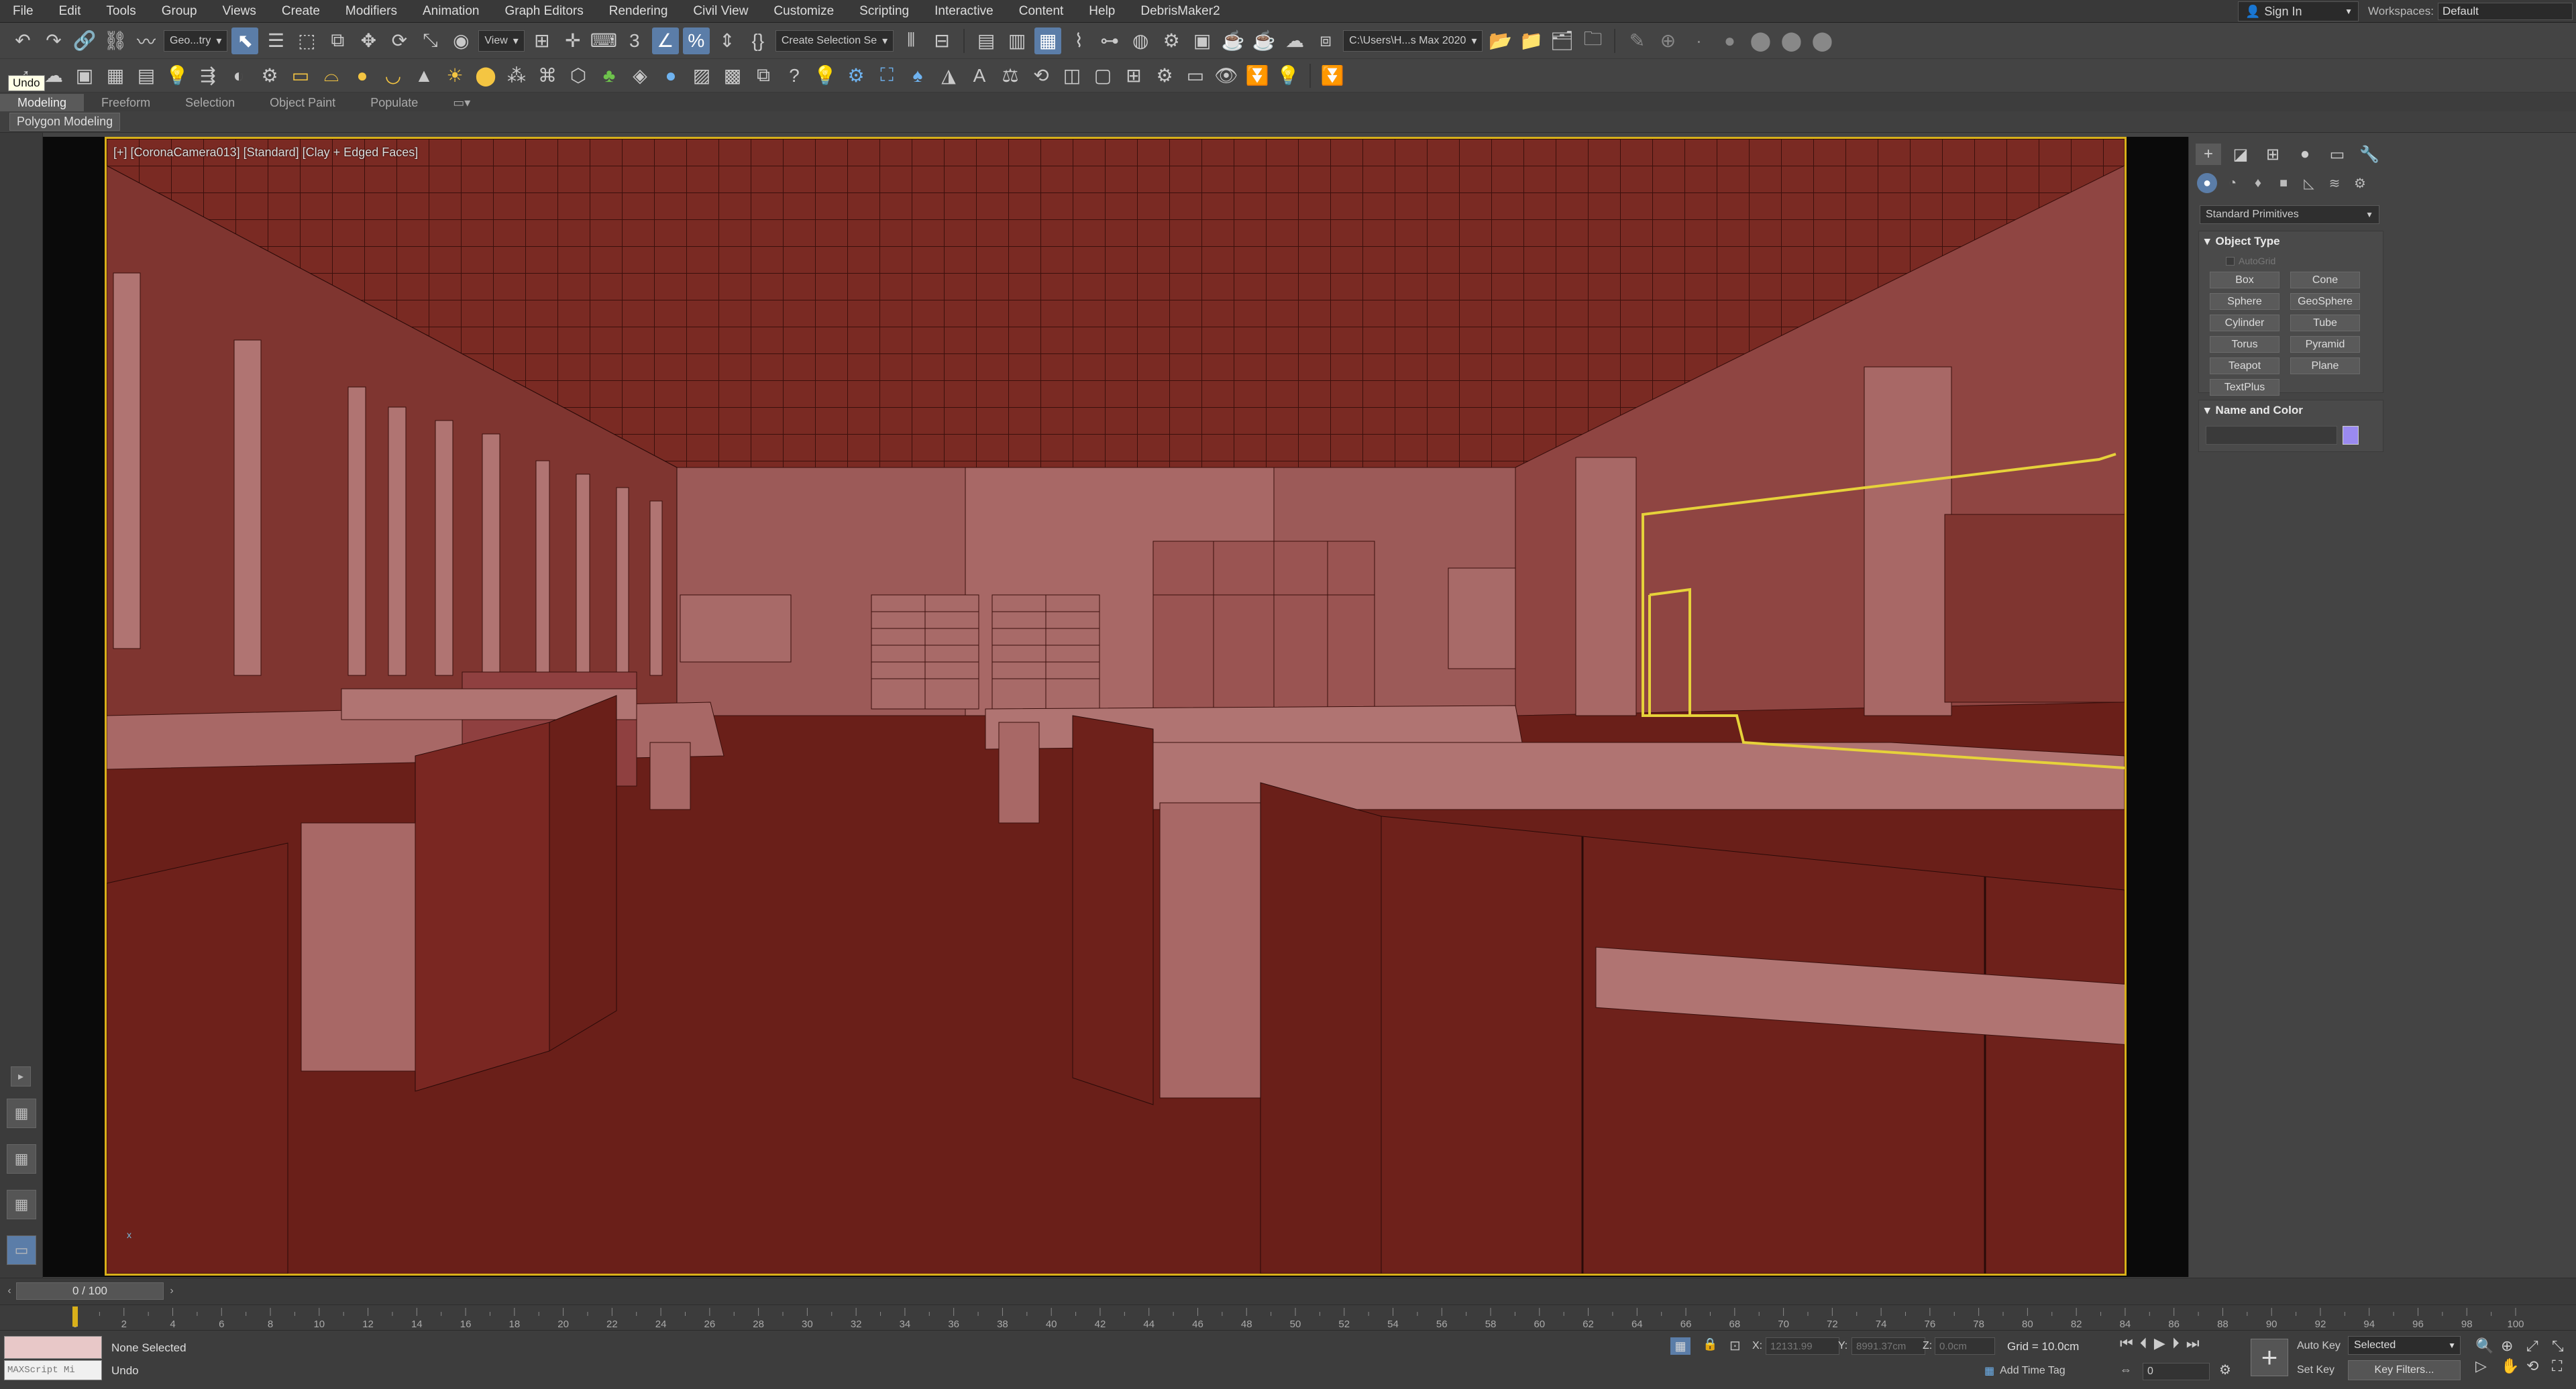 The image size is (2576, 1389). I want to click on fov-icon: ▷, so click(2486, 1366).